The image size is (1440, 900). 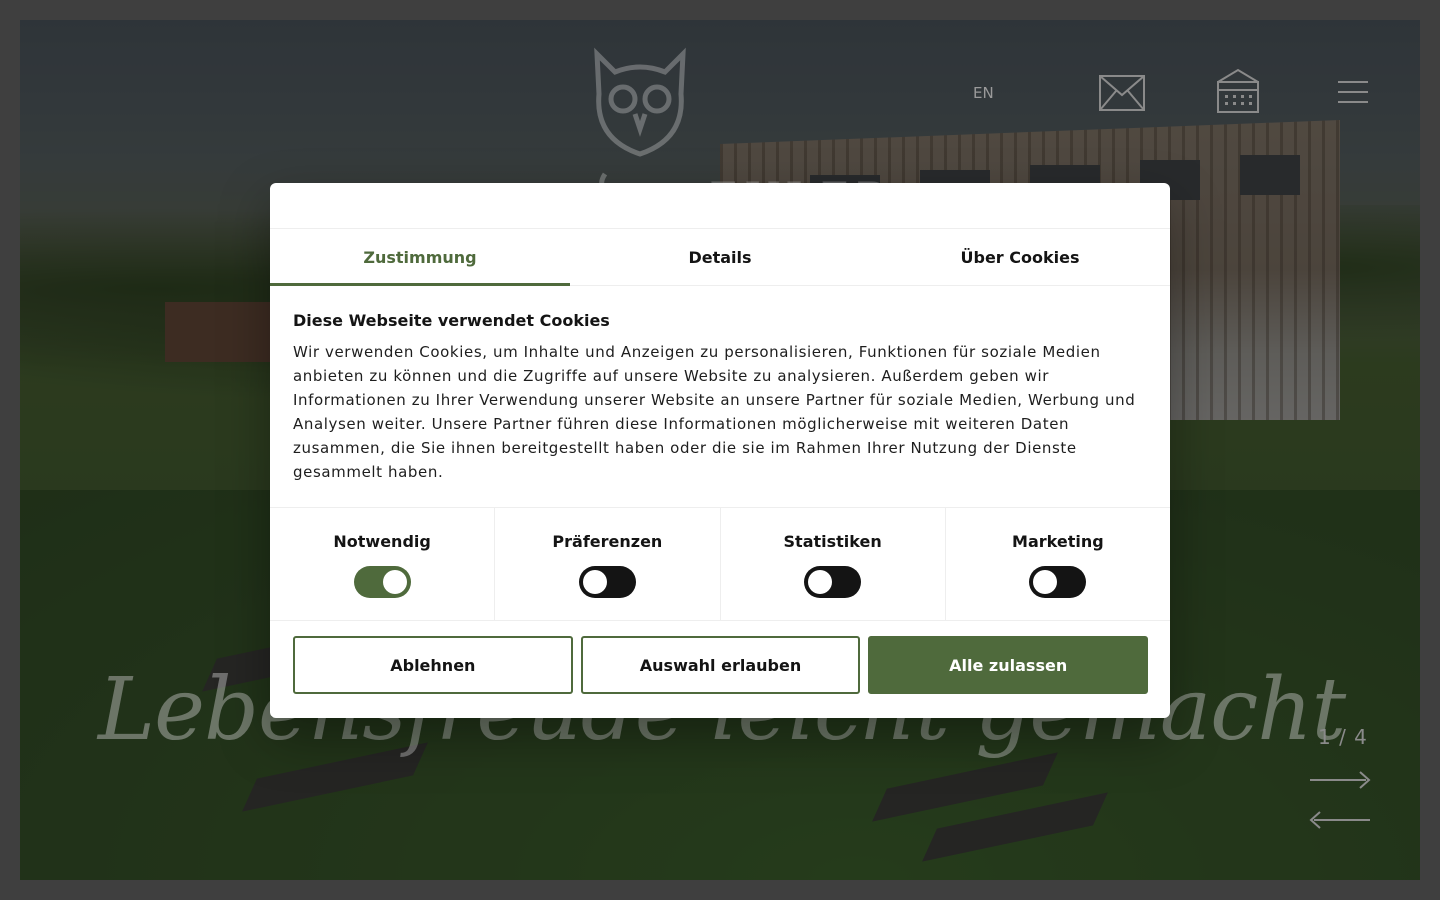 I want to click on category-label: Präferenzen, so click(x=607, y=541).